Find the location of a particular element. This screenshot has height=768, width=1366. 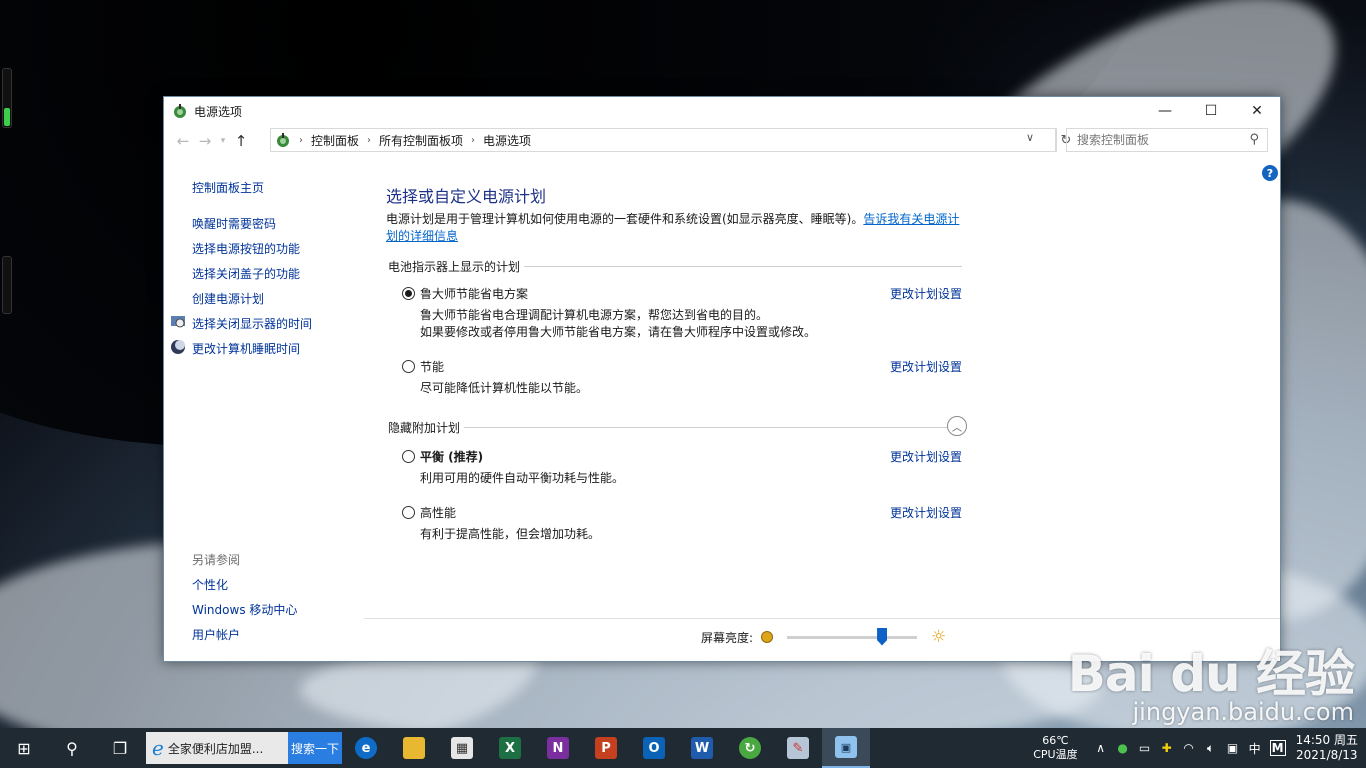

clock-date: 2021/8/13 is located at coordinates (1327, 755).